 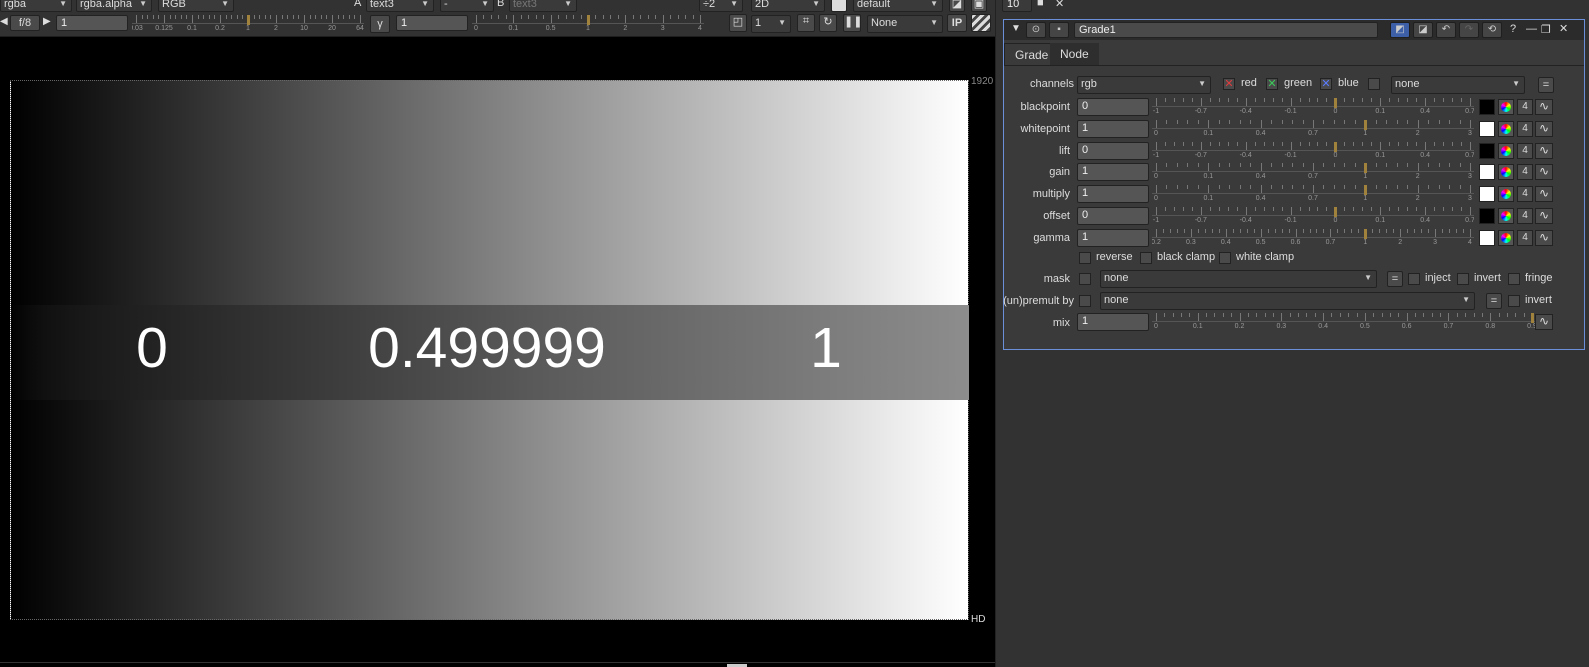 What do you see at coordinates (1546, 29) in the screenshot?
I see `float-icon: ❐` at bounding box center [1546, 29].